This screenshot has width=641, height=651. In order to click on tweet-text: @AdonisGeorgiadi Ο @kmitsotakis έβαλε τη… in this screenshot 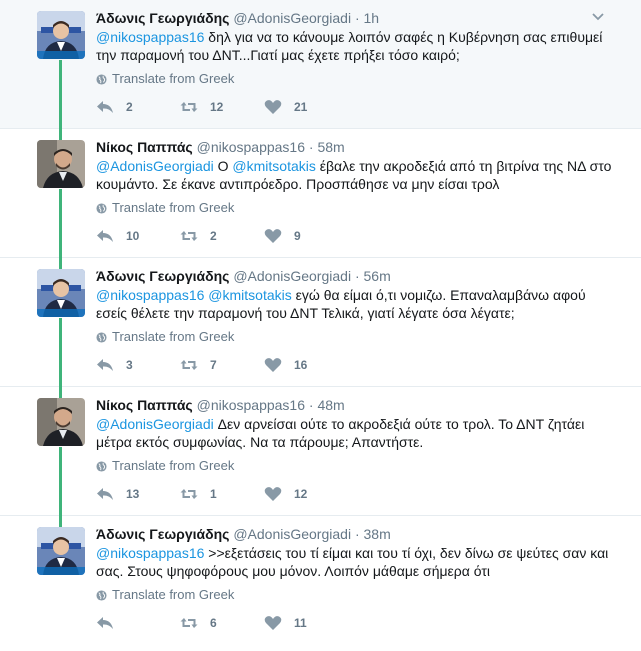, I will do `click(356, 175)`.